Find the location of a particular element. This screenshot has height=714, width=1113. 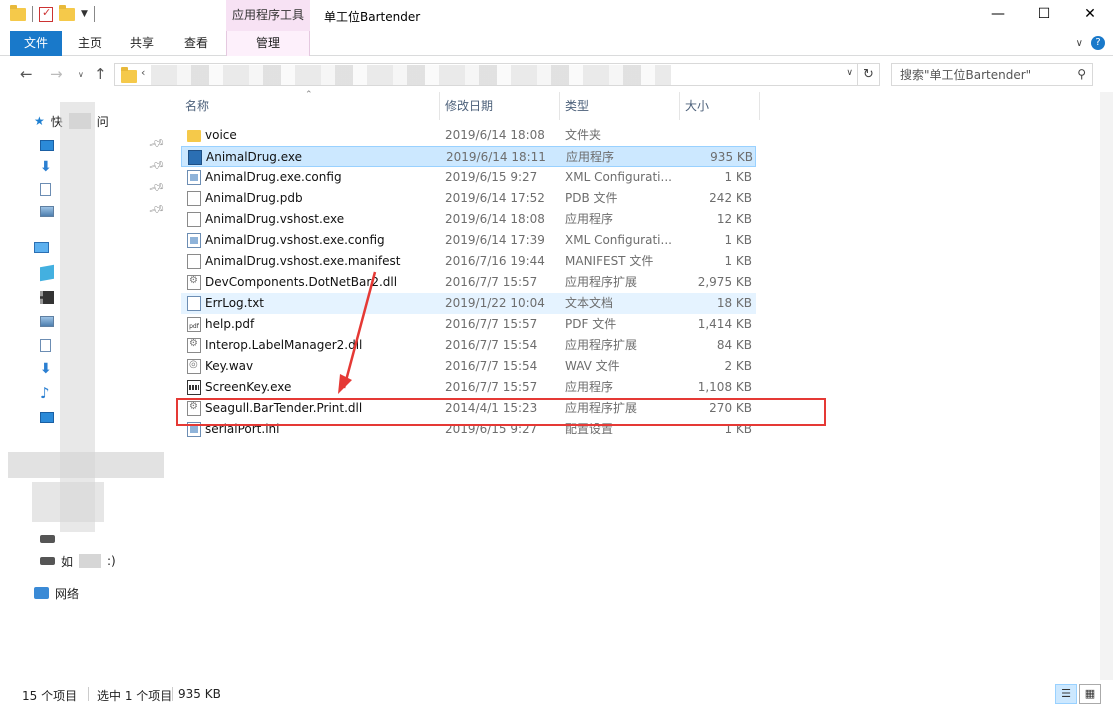

back-arrow-icon: ← is located at coordinates (26, 74).